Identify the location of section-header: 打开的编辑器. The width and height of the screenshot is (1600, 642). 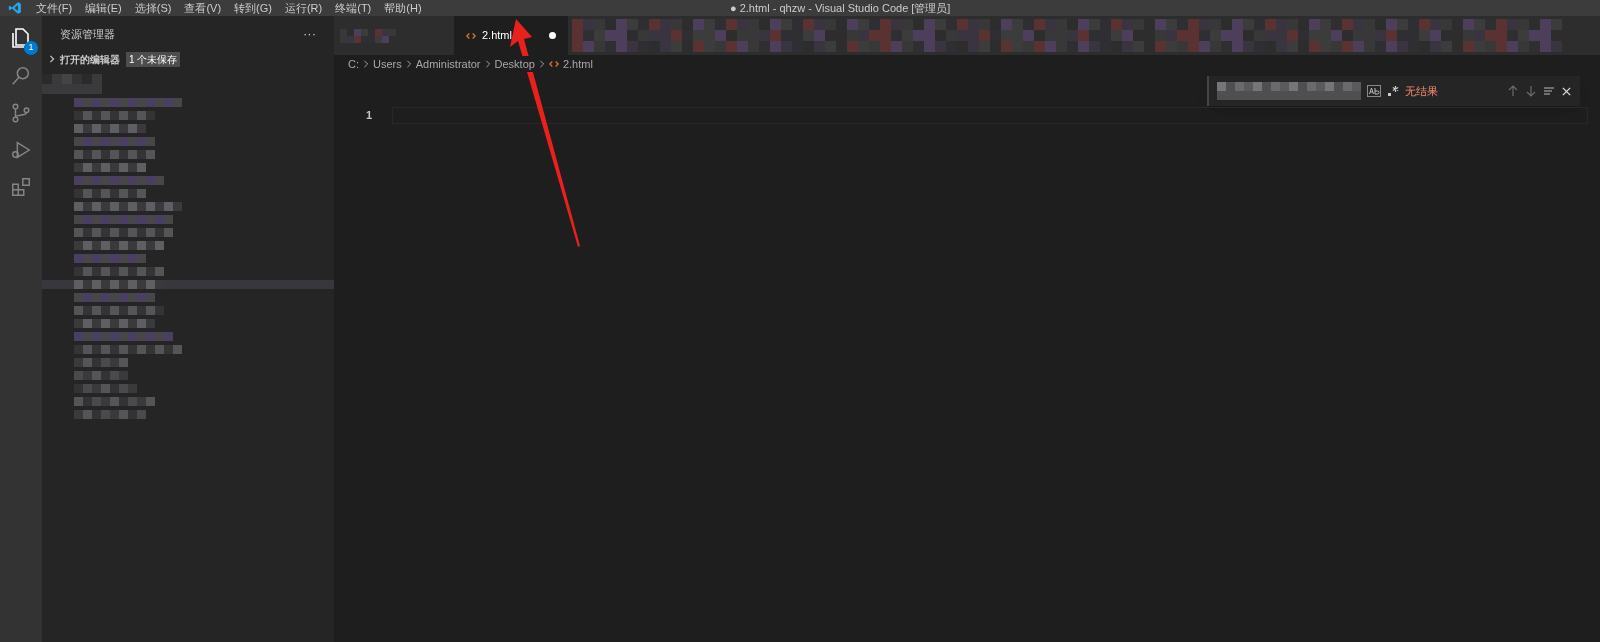
(90, 59).